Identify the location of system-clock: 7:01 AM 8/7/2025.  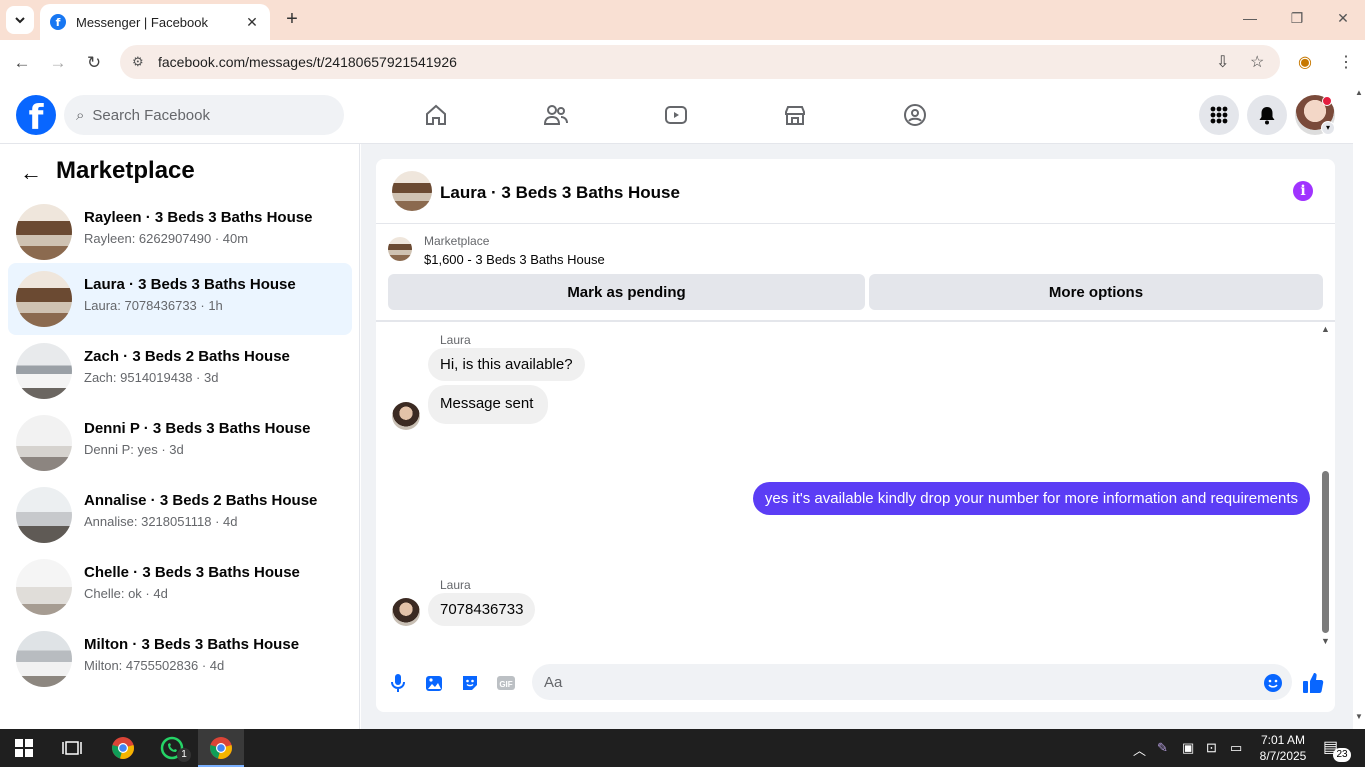
(1283, 748).